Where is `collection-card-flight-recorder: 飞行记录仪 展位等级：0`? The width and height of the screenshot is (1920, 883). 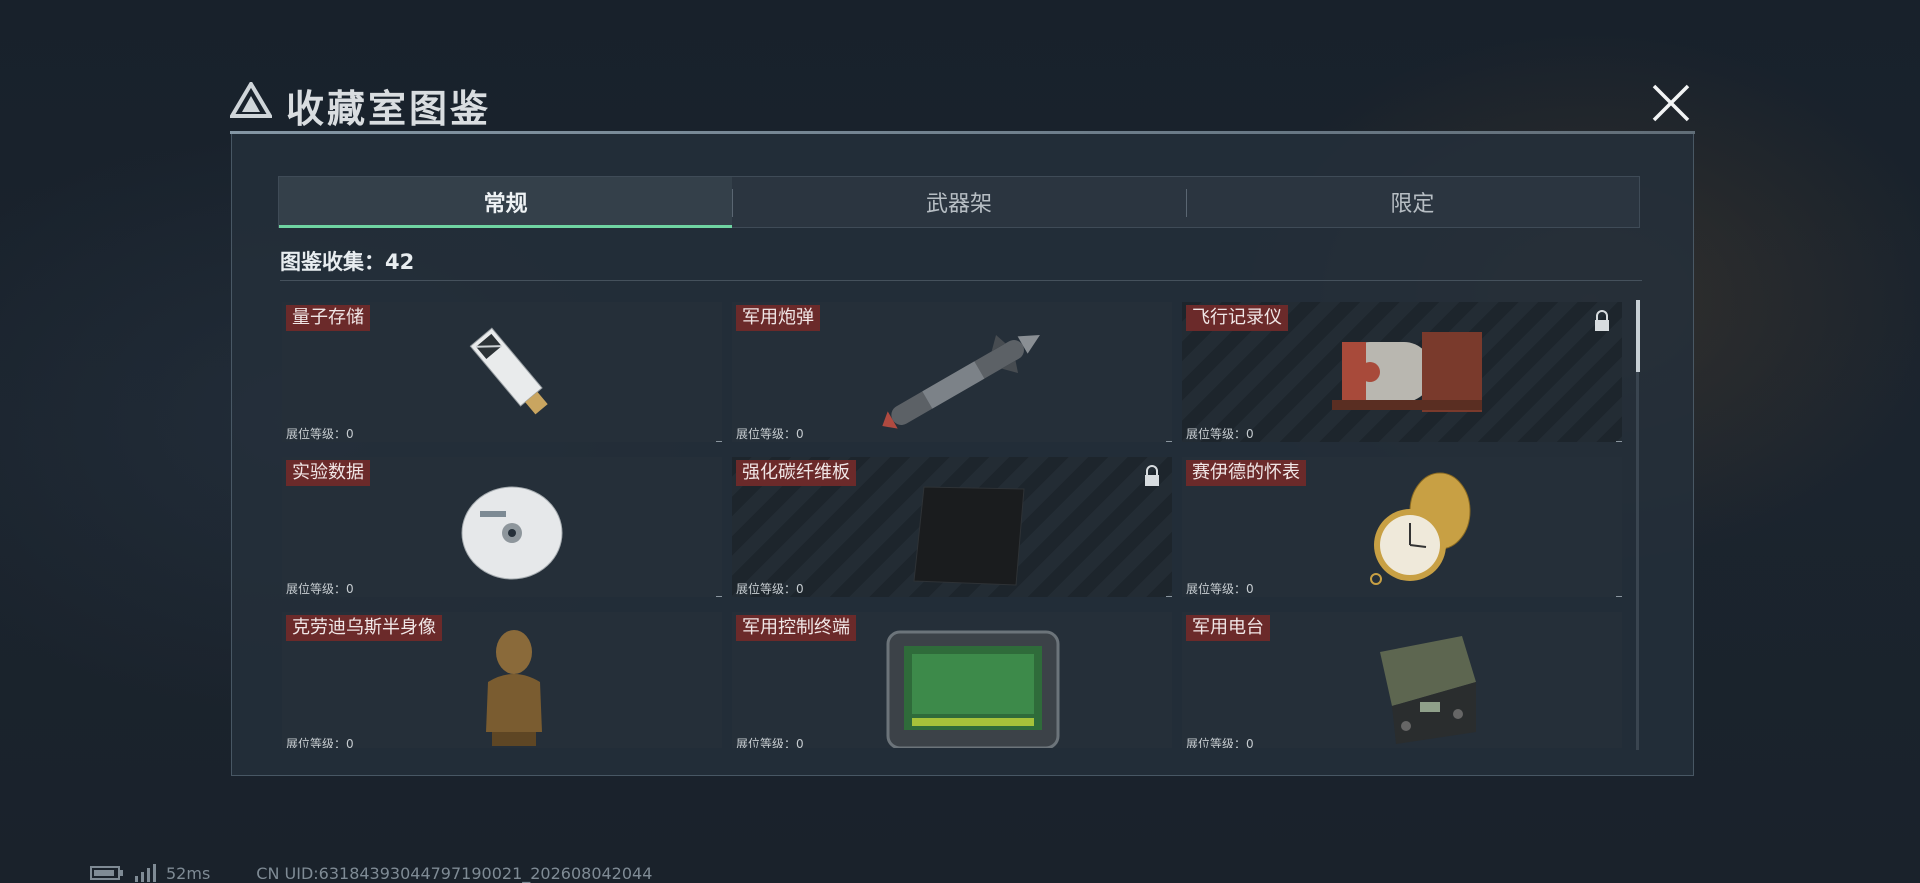
collection-card-flight-recorder: 飞行记录仪 展位等级：0 is located at coordinates (1402, 372).